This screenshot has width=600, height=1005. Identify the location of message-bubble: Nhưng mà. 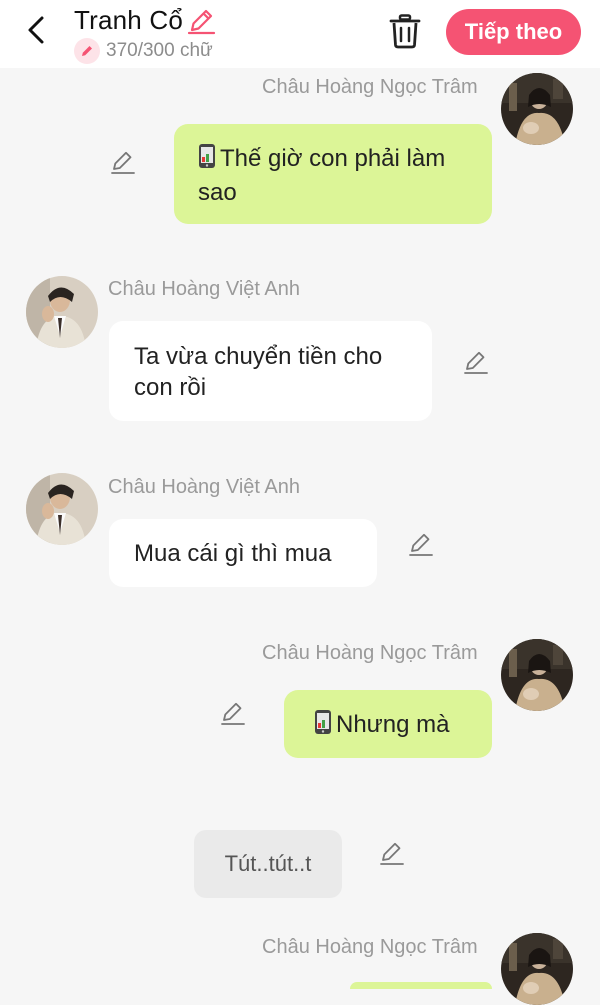
(388, 724).